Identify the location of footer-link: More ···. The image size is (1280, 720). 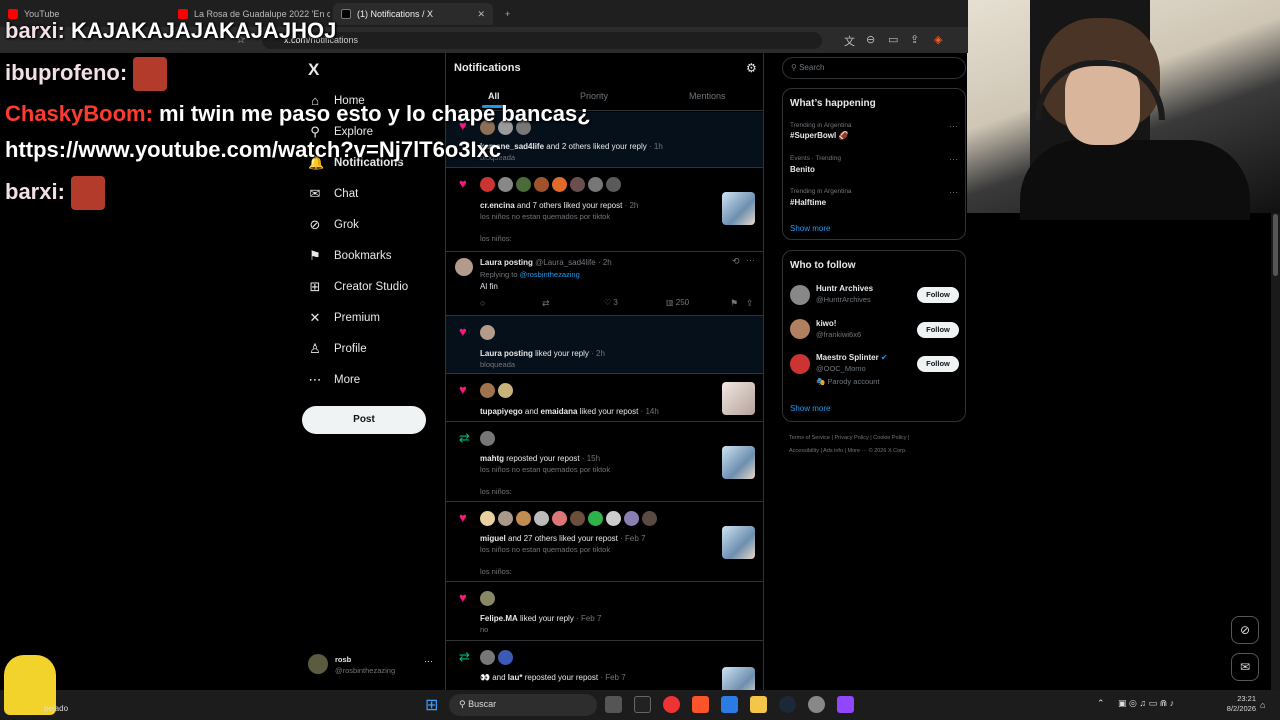
(858, 451).